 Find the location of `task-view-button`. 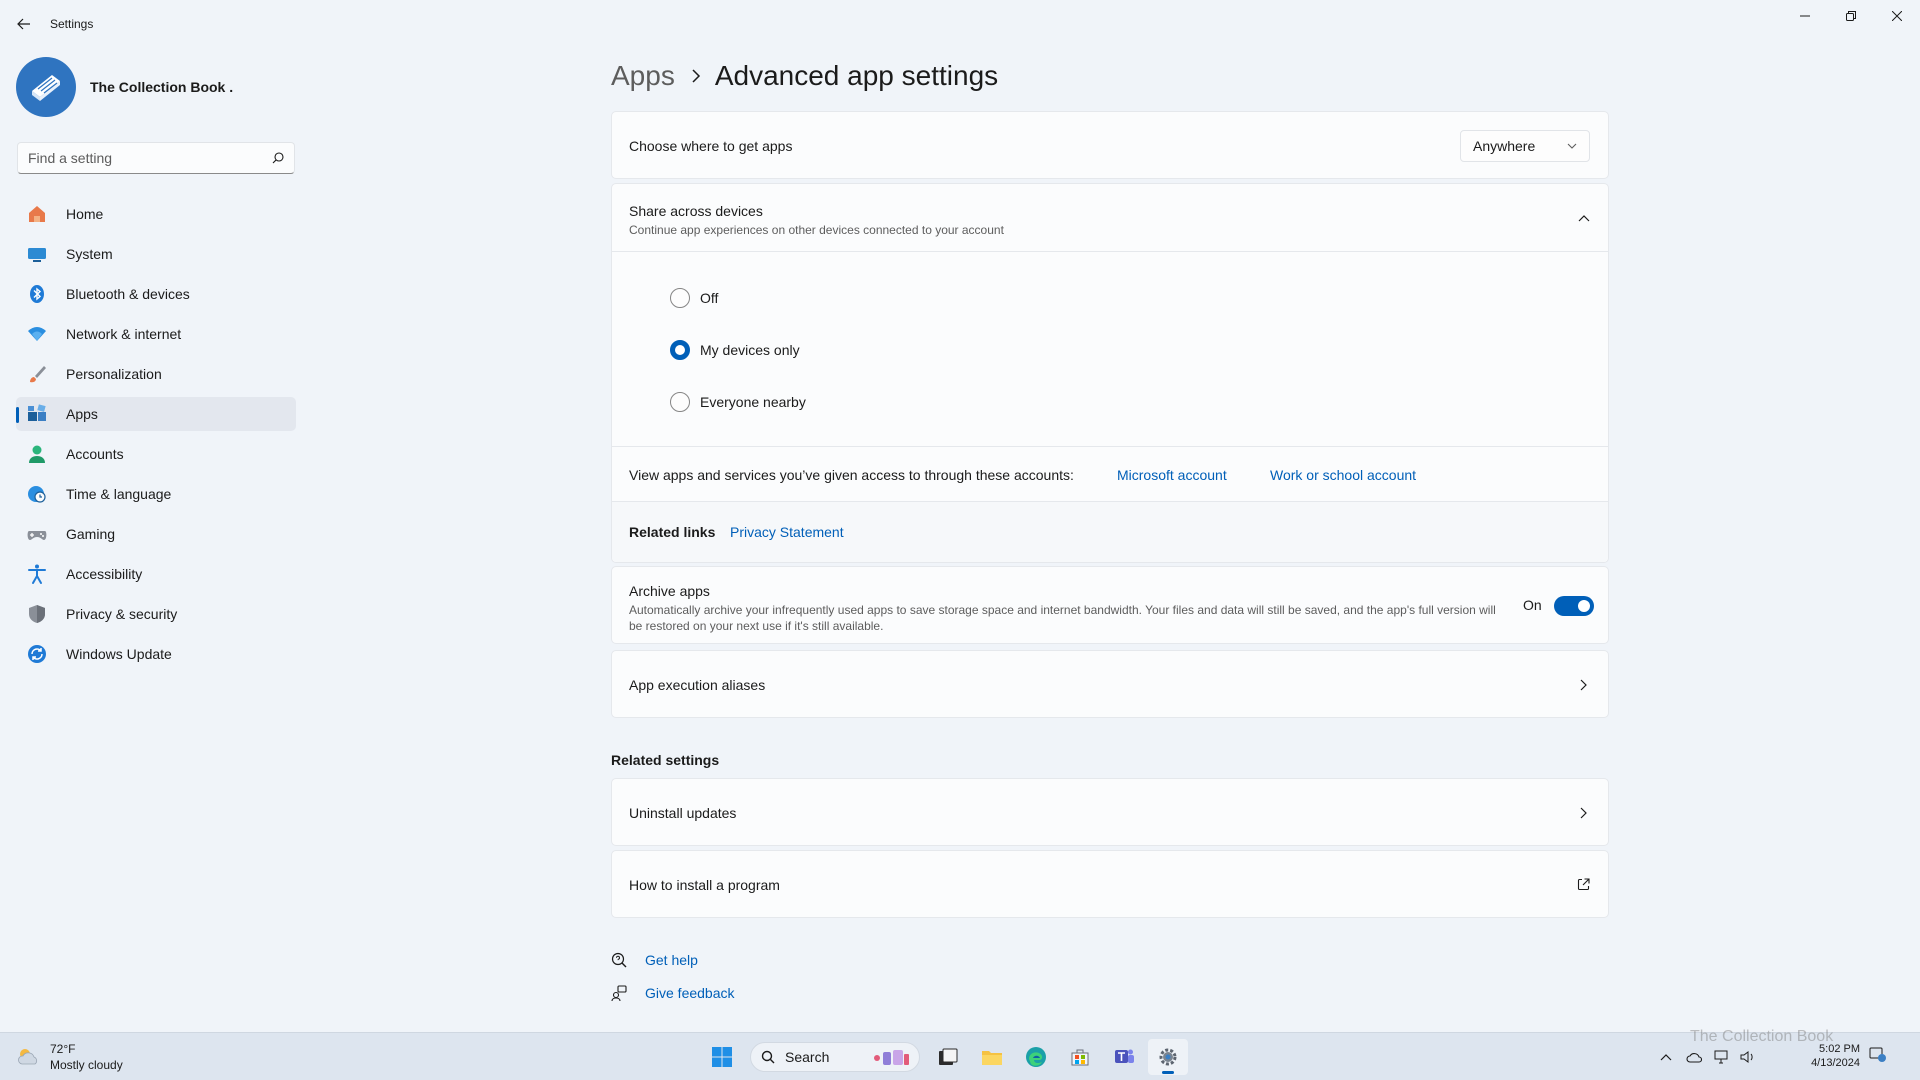

task-view-button is located at coordinates (948, 1057).